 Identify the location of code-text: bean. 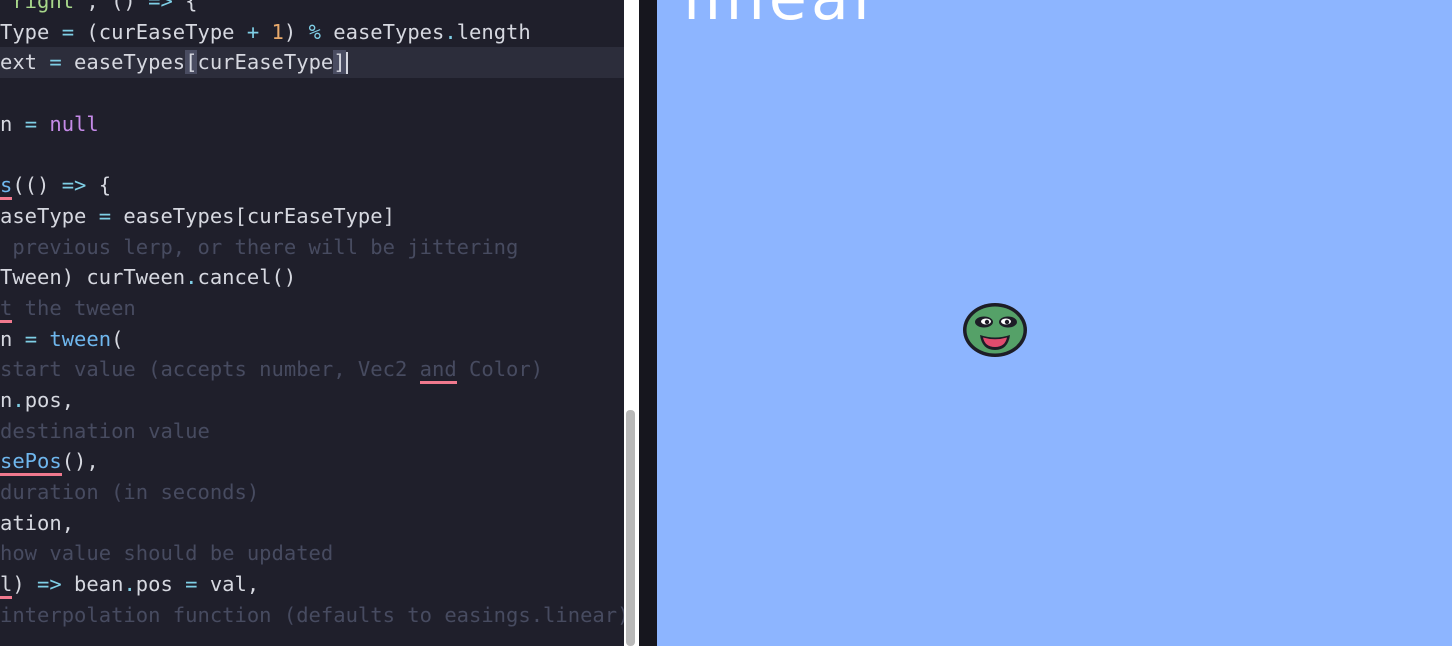
(92, 584).